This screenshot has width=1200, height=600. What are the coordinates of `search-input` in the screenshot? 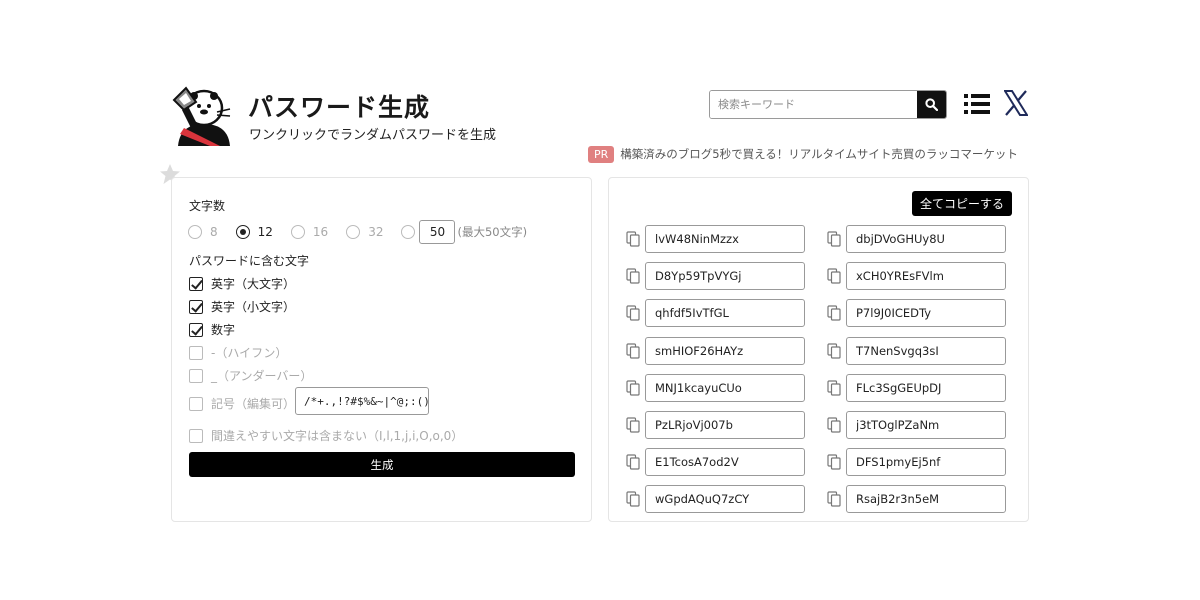 It's located at (814, 104).